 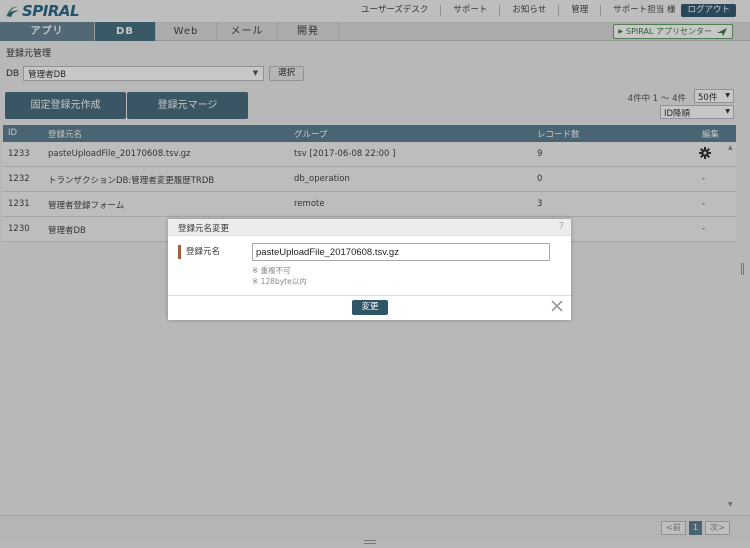 What do you see at coordinates (561, 226) in the screenshot?
I see `help-icon: ?` at bounding box center [561, 226].